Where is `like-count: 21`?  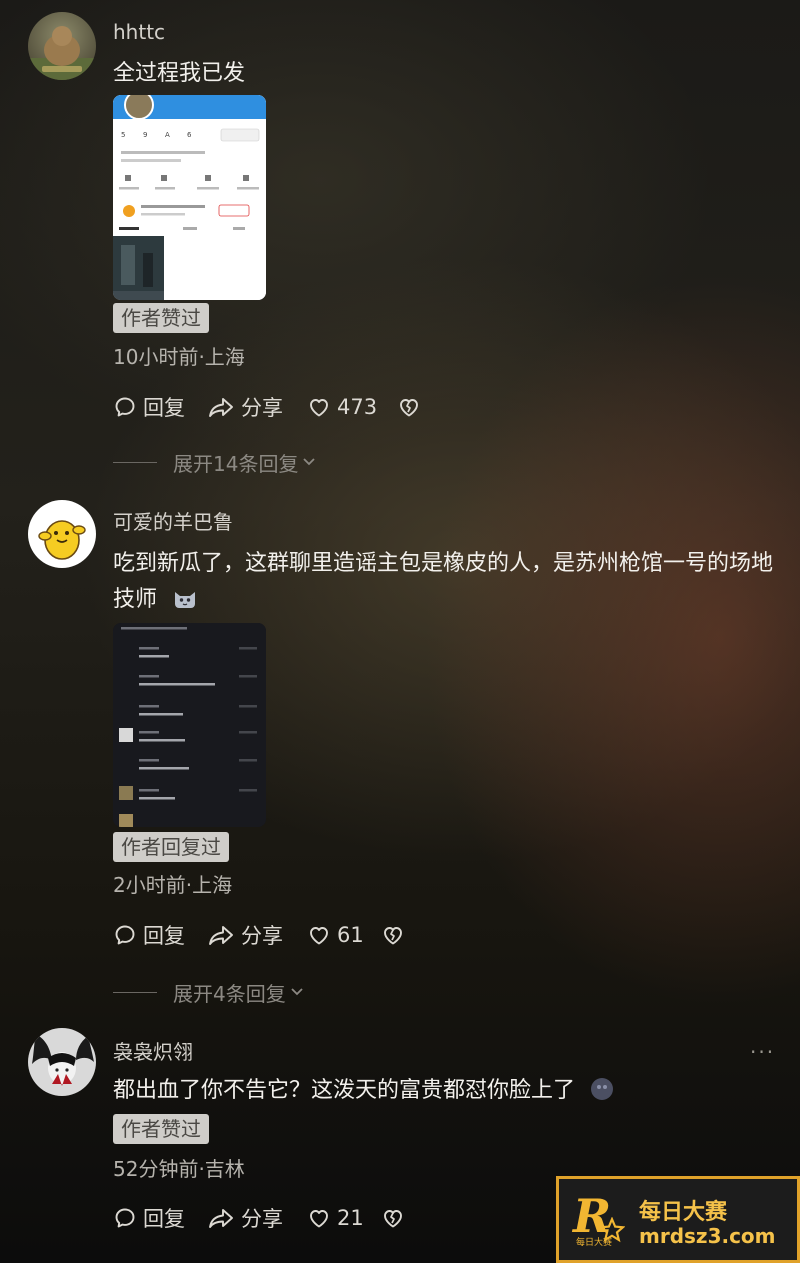
like-count: 21 is located at coordinates (350, 1218).